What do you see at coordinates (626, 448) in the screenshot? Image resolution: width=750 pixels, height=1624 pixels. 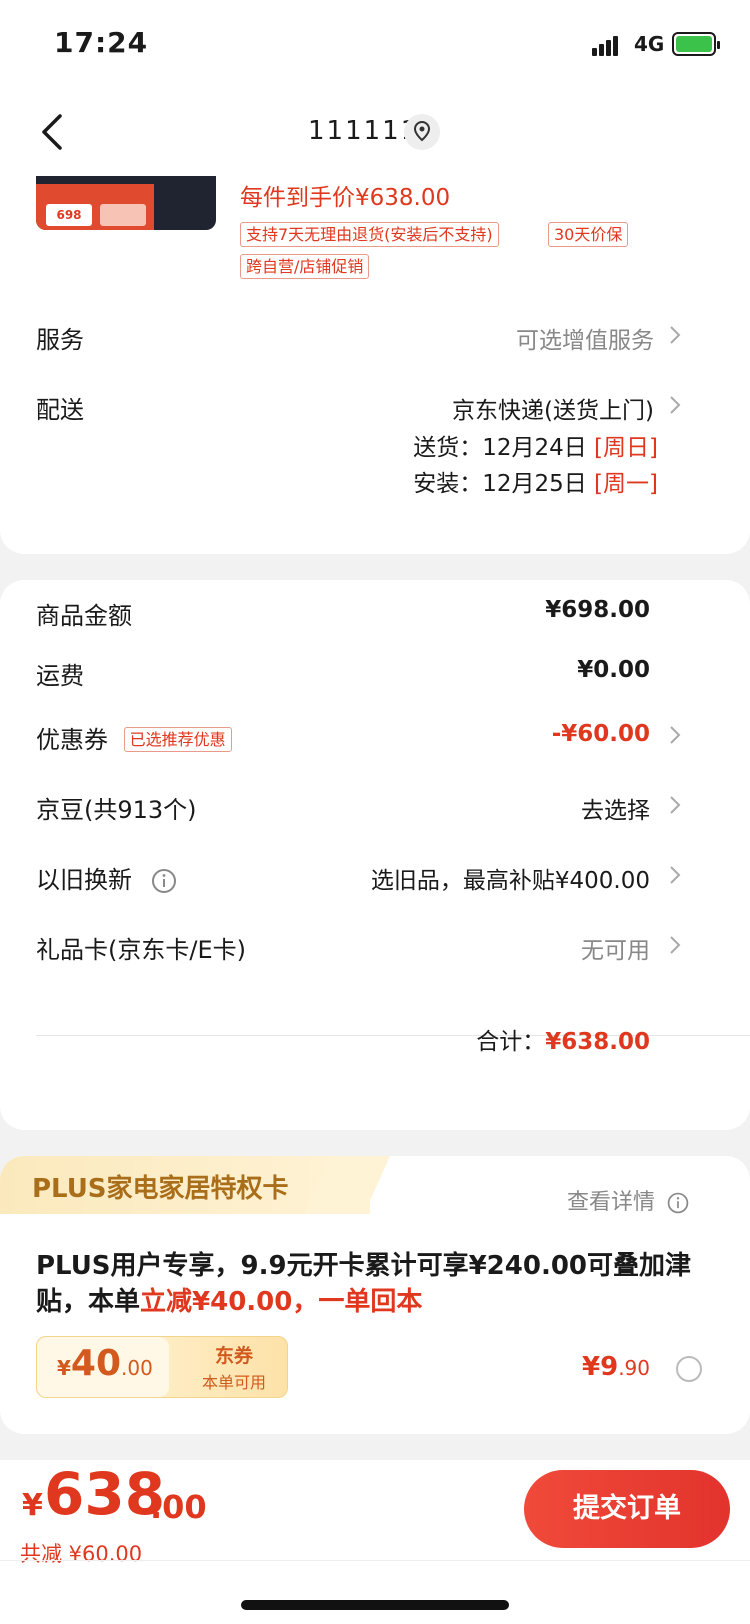 I see `ship-day: [周日]` at bounding box center [626, 448].